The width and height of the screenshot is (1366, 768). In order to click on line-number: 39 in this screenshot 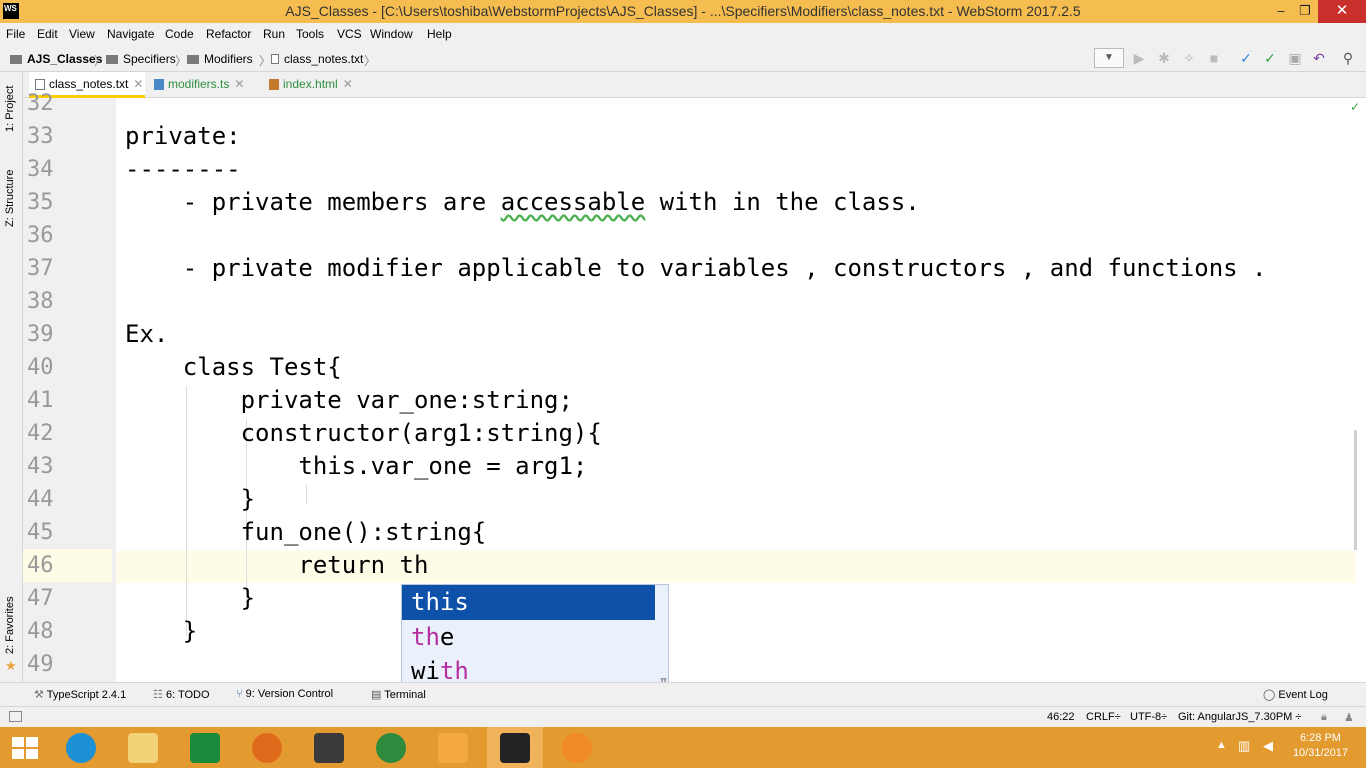, I will do `click(40, 334)`.